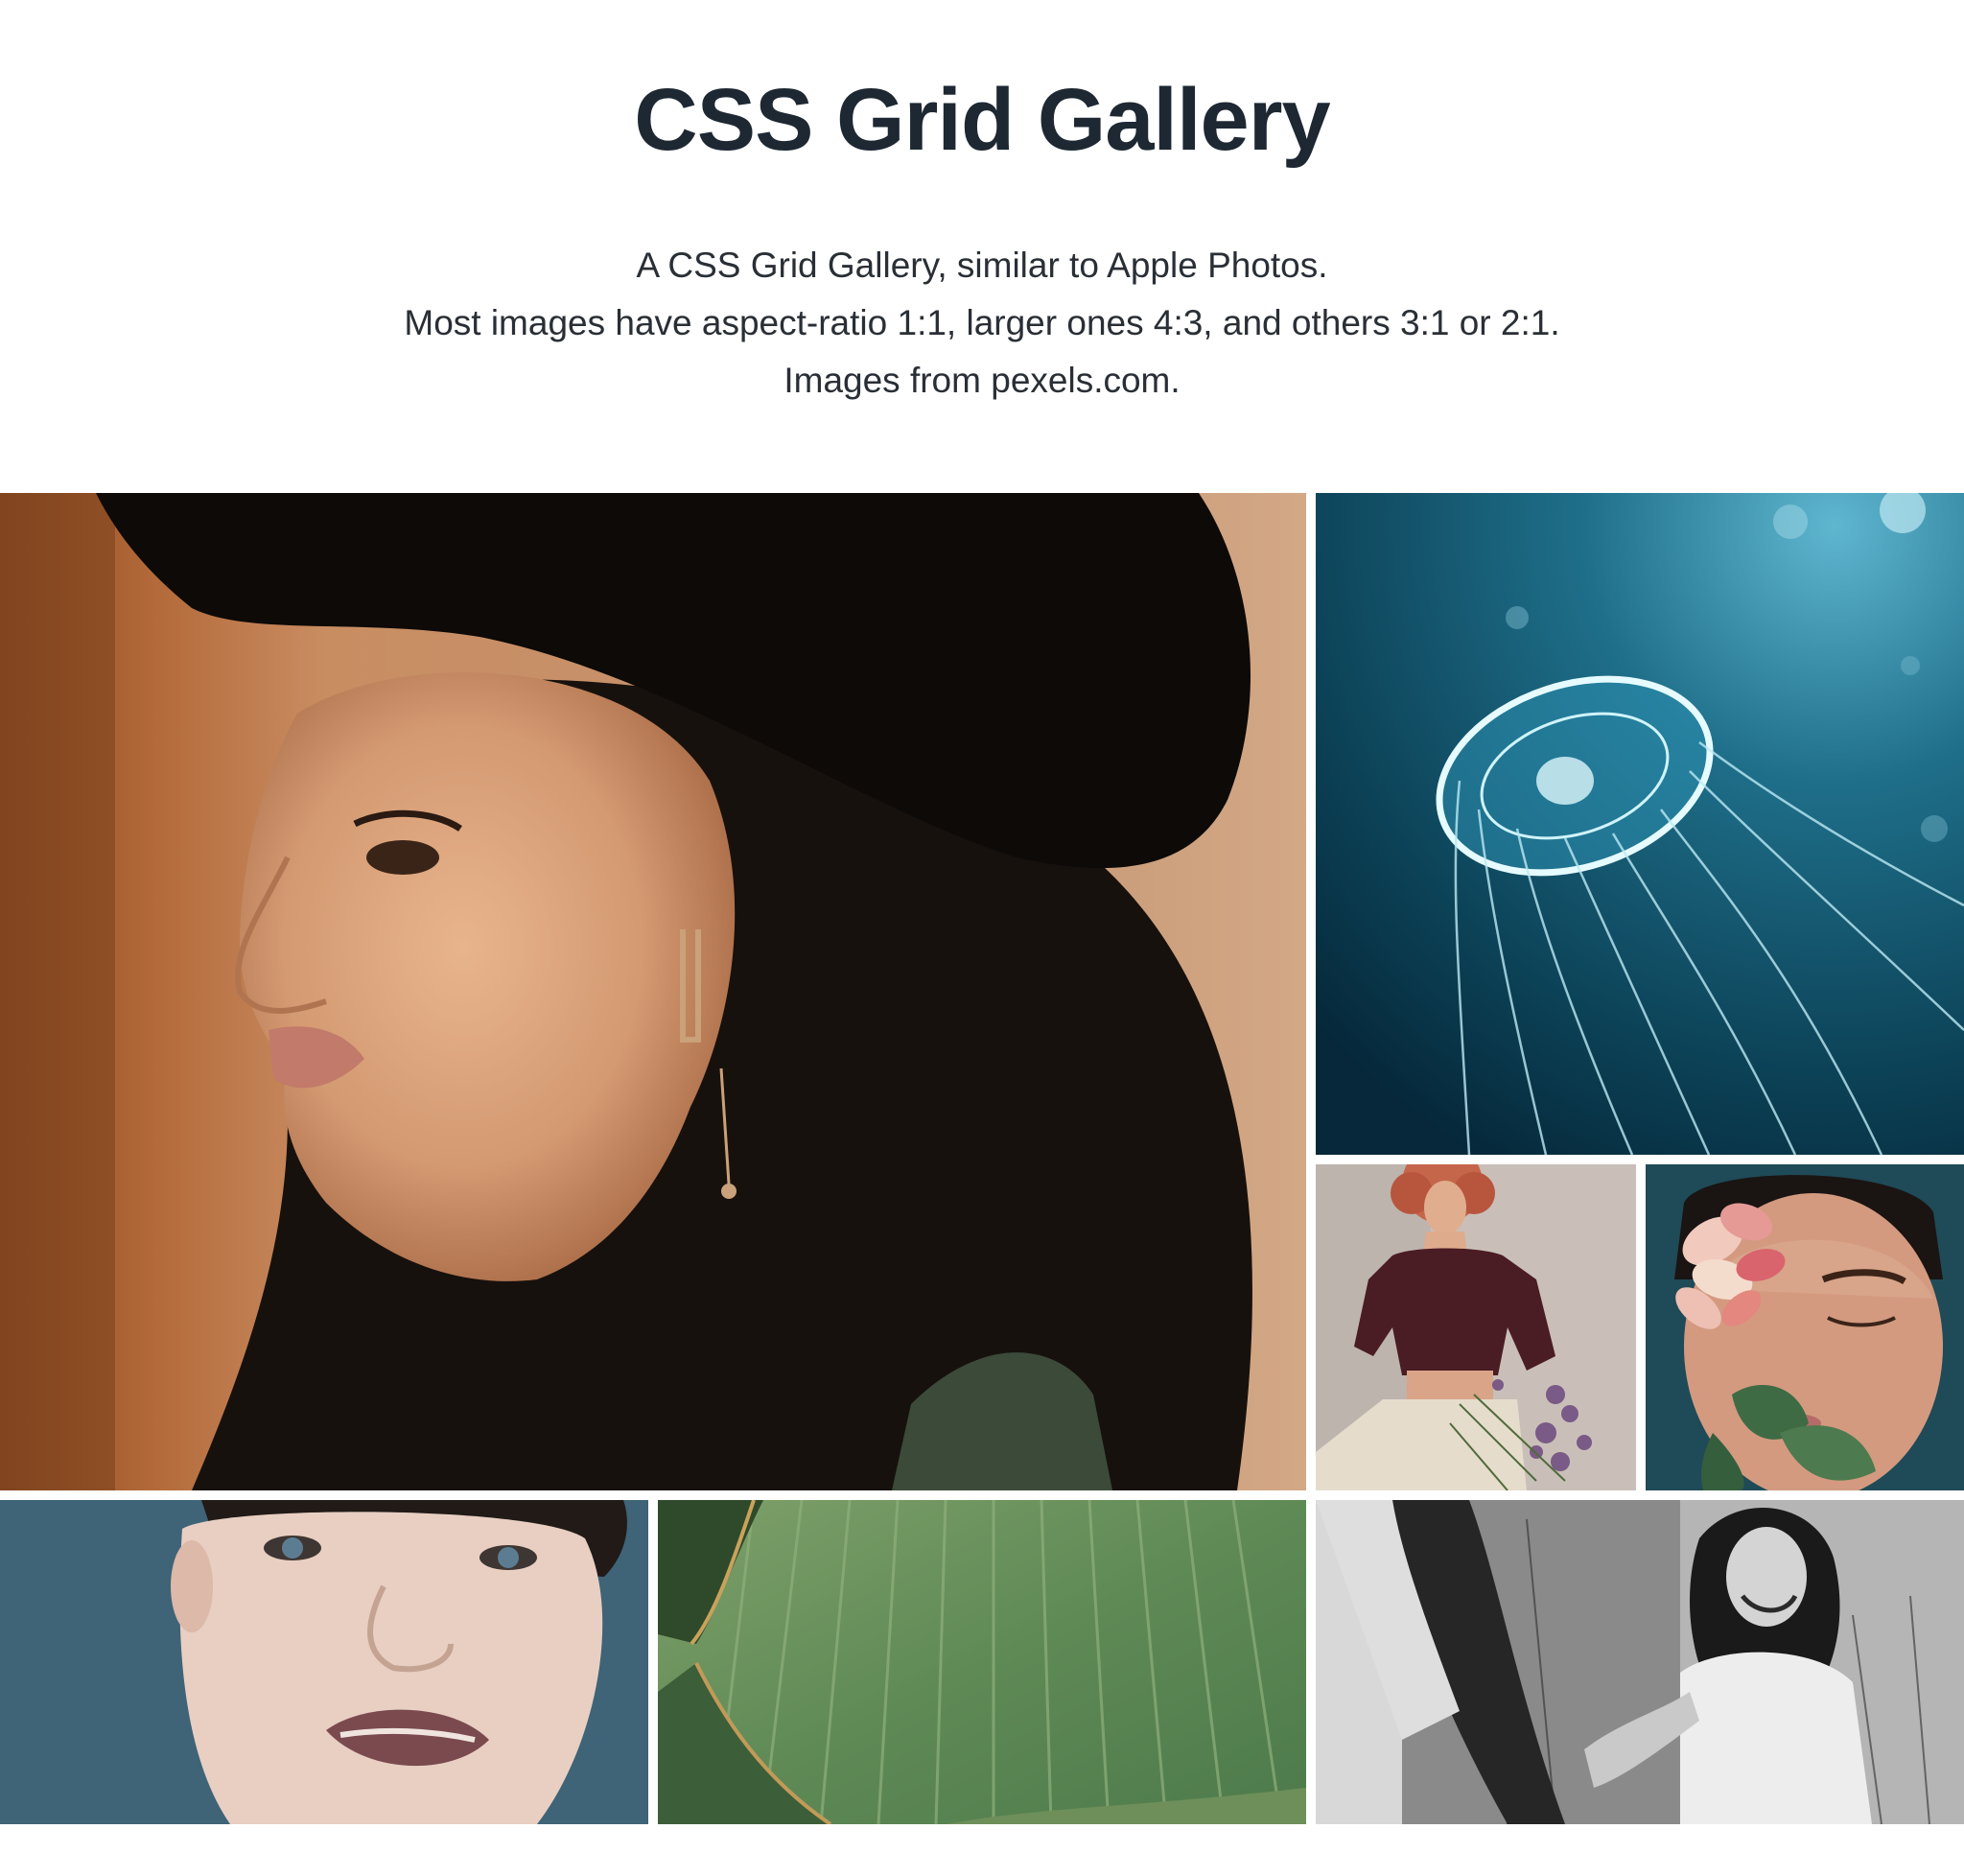  I want to click on couple-bw-photo, so click(1640, 1662).